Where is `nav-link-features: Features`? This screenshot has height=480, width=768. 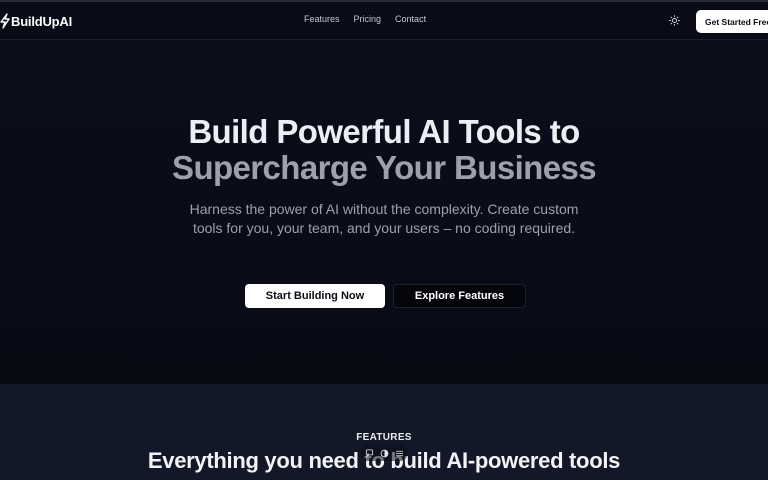
nav-link-features: Features is located at coordinates (322, 19).